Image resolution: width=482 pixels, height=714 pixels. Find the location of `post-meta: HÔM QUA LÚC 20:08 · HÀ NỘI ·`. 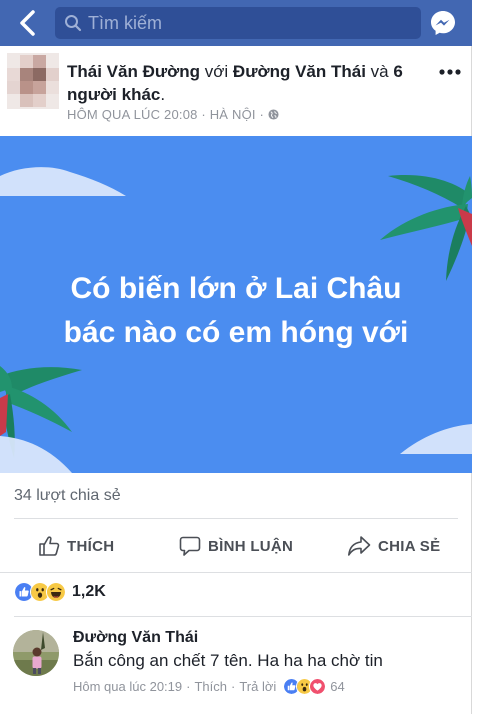

post-meta: HÔM QUA LÚC 20:08 · HÀ NỘI · is located at coordinates (173, 114).